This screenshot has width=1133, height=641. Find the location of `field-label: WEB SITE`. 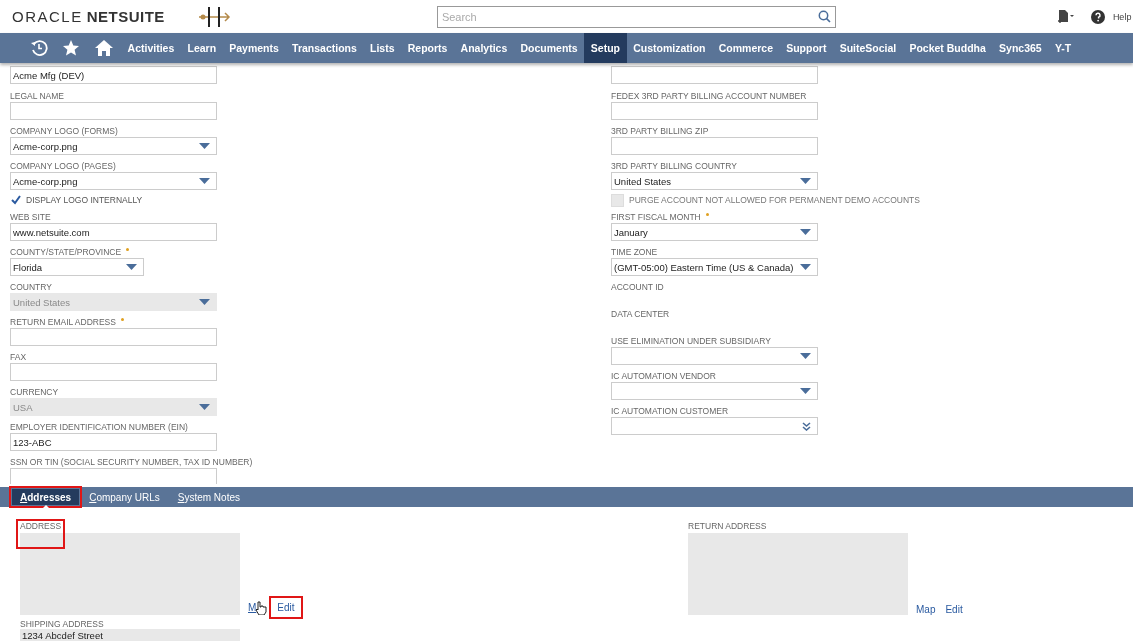

field-label: WEB SITE is located at coordinates (30, 216).